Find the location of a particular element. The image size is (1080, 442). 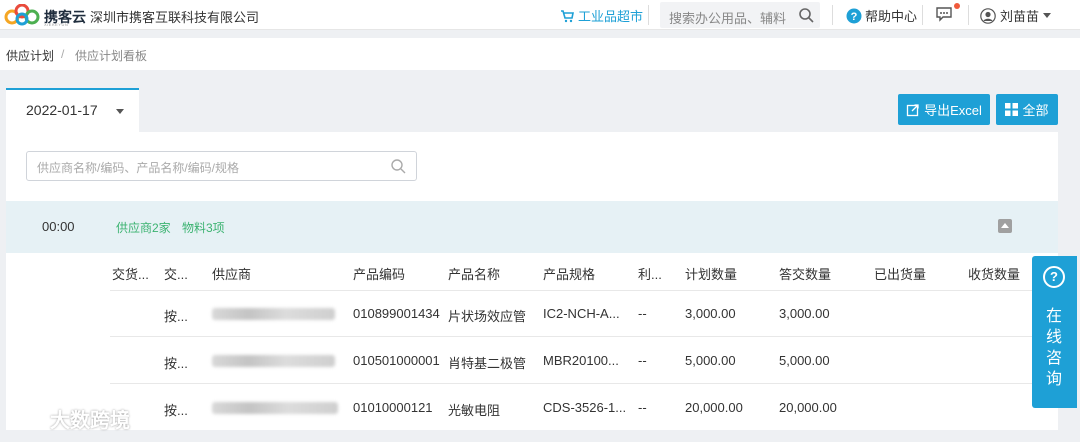

cell-answer-qty: 3,000.00 is located at coordinates (804, 313).